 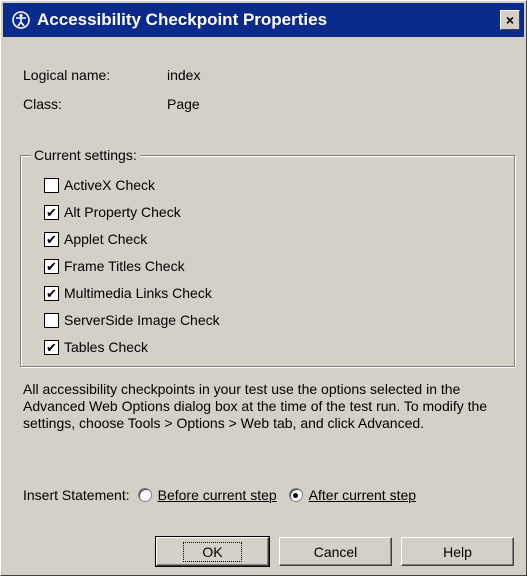 What do you see at coordinates (51, 239) in the screenshot?
I see `applet-checkbox: ✔` at bounding box center [51, 239].